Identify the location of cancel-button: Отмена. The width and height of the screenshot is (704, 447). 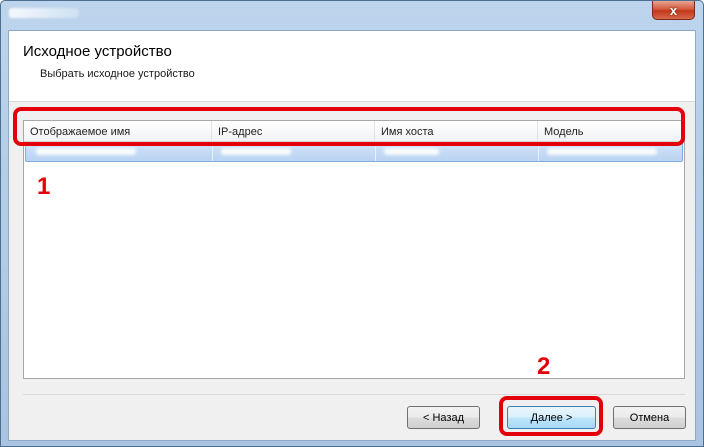
(649, 417).